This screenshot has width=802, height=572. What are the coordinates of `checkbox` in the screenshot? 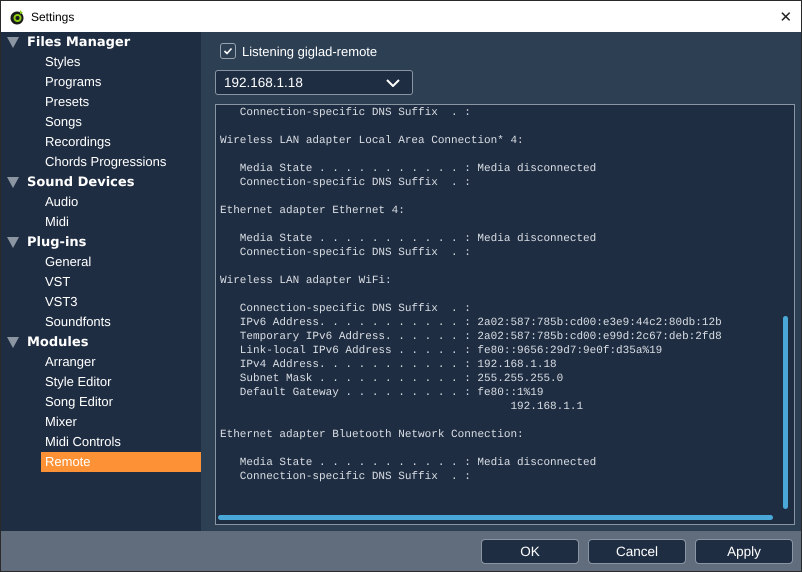 It's located at (228, 51).